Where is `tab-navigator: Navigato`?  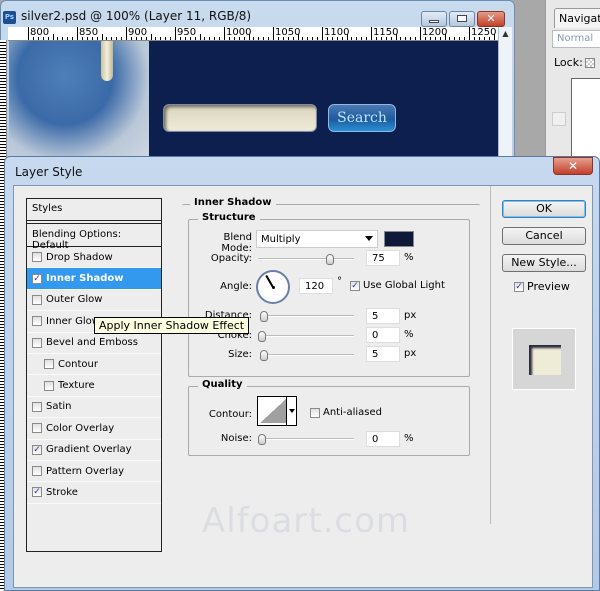
tab-navigator: Navigato is located at coordinates (577, 18).